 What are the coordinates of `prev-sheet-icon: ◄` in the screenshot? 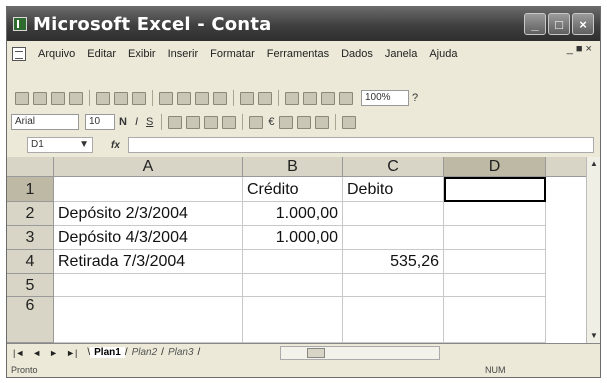 It's located at (36, 353).